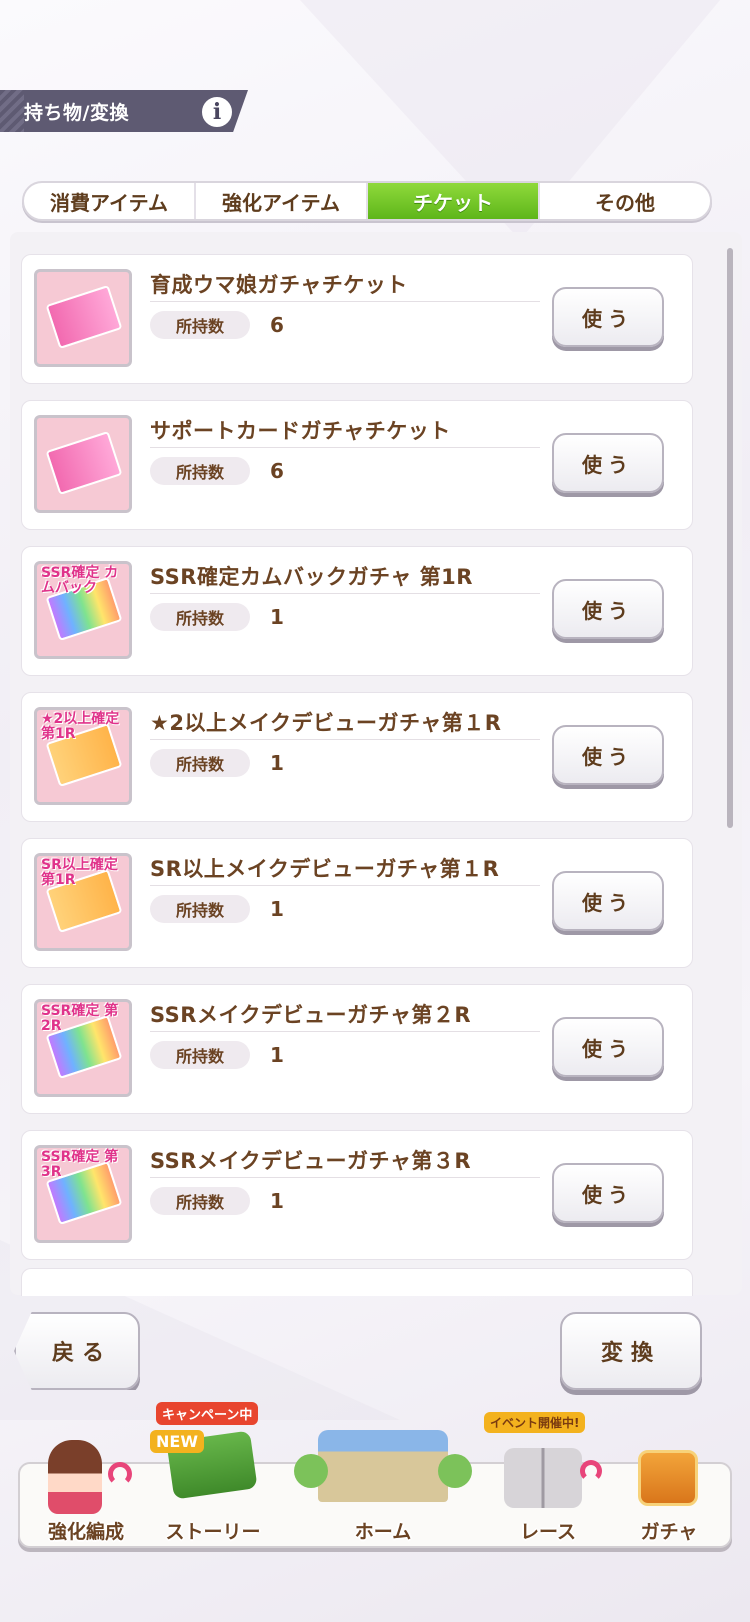 This screenshot has height=1622, width=750. Describe the element at coordinates (75, 1477) in the screenshot. I see `character-portrait-icon` at that location.